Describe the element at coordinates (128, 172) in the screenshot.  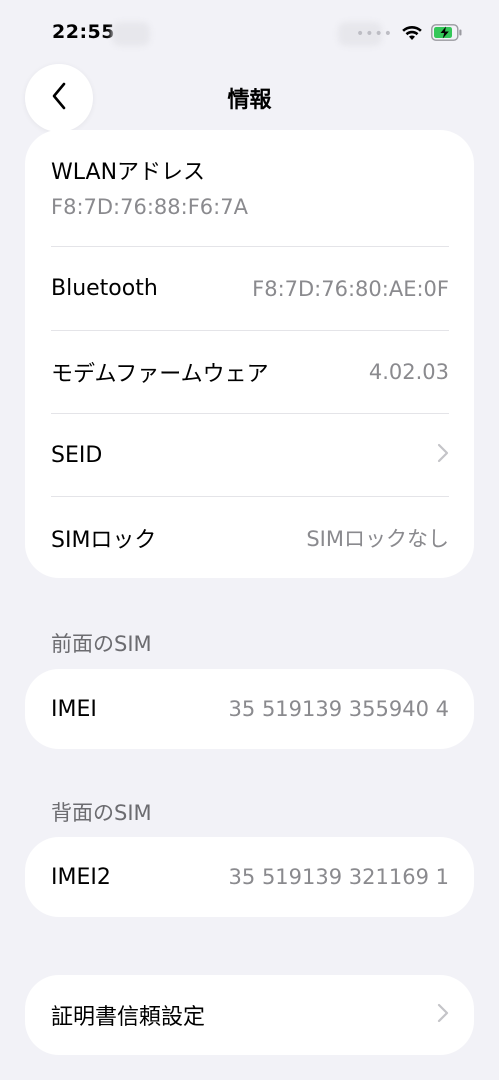
I see `wlan-address-label: WLANアドレス` at that location.